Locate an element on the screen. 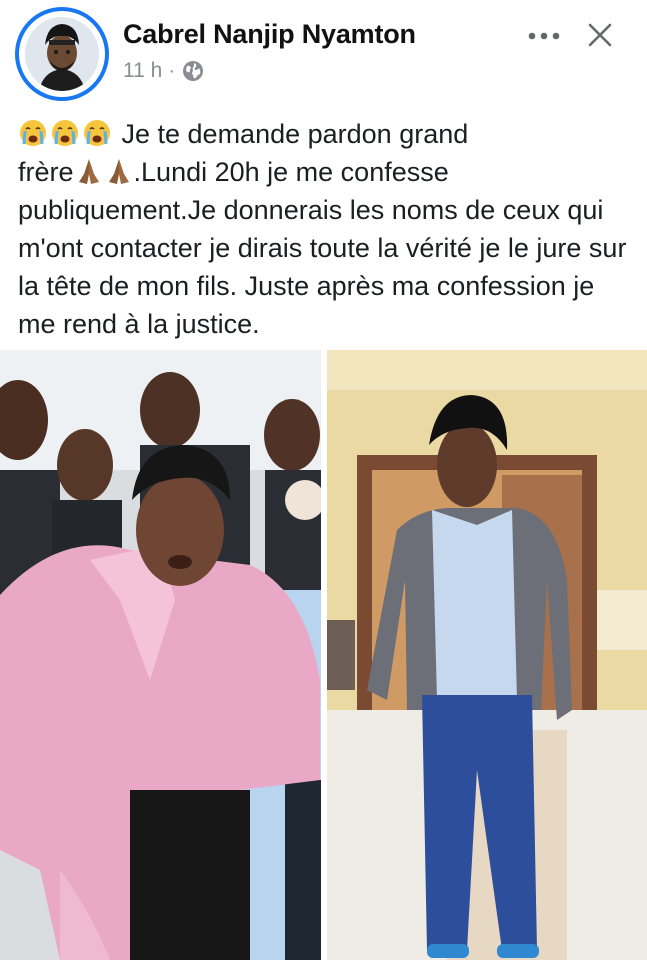 This screenshot has width=647, height=960. author-avatar is located at coordinates (62, 54).